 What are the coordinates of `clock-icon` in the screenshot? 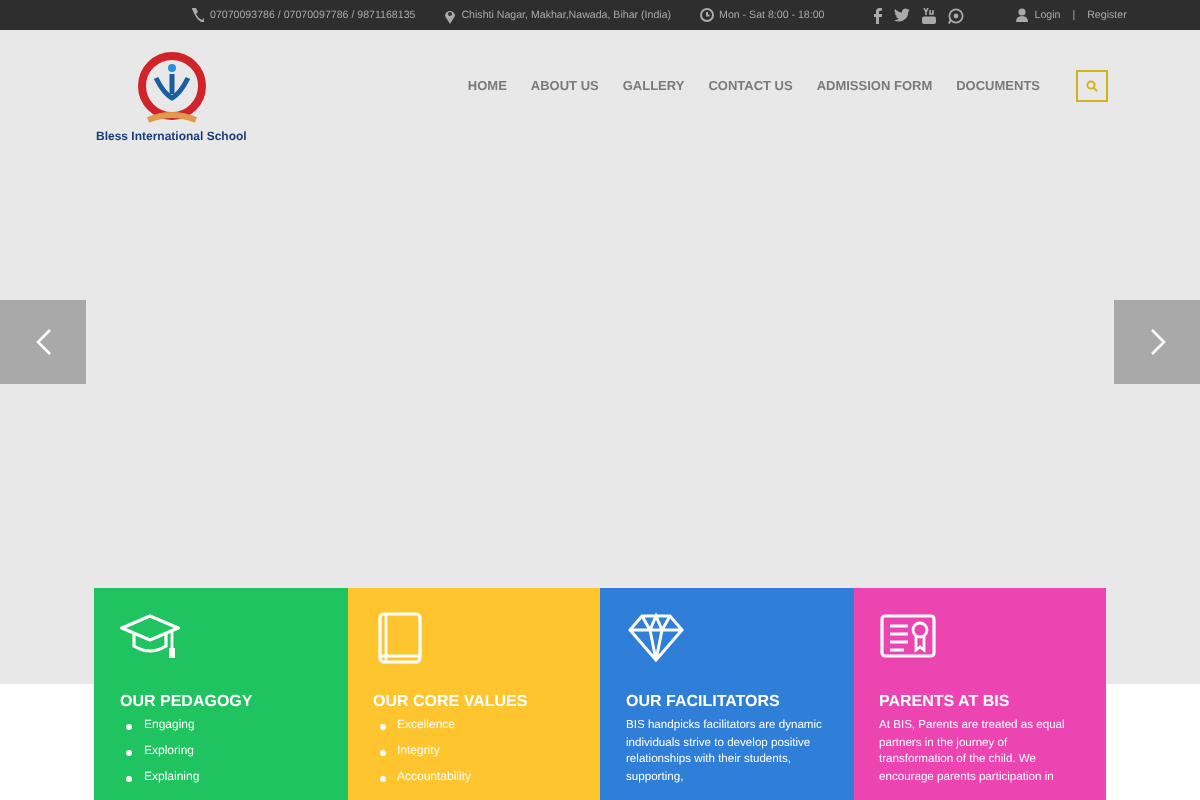 It's located at (706, 15).